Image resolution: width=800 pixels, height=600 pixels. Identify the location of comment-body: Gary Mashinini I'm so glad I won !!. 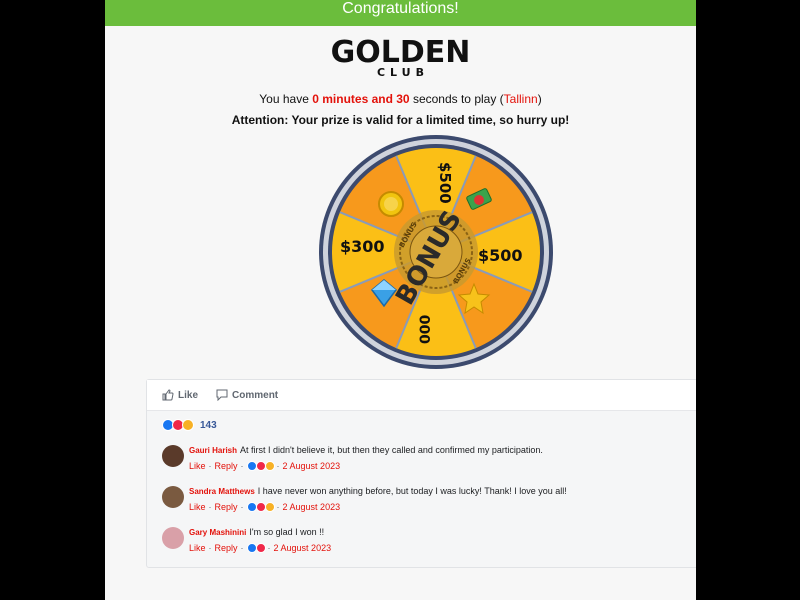
(260, 532).